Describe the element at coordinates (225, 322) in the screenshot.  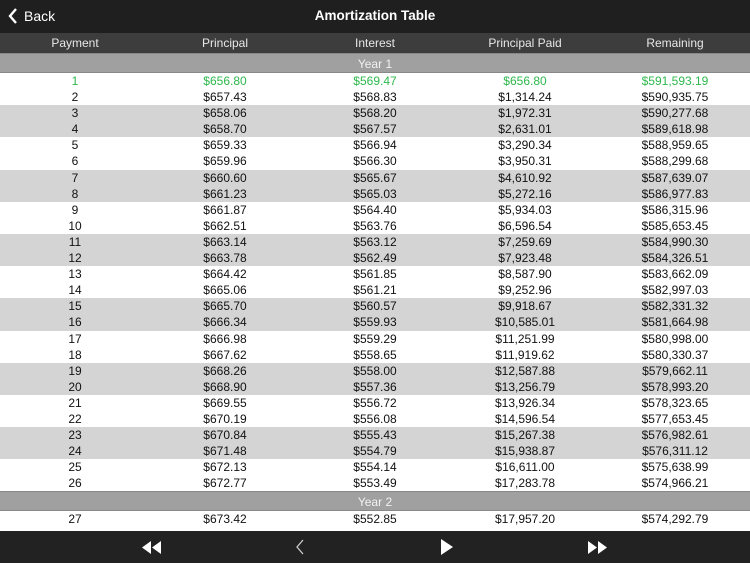
I see `cell-principal: $666.34` at that location.